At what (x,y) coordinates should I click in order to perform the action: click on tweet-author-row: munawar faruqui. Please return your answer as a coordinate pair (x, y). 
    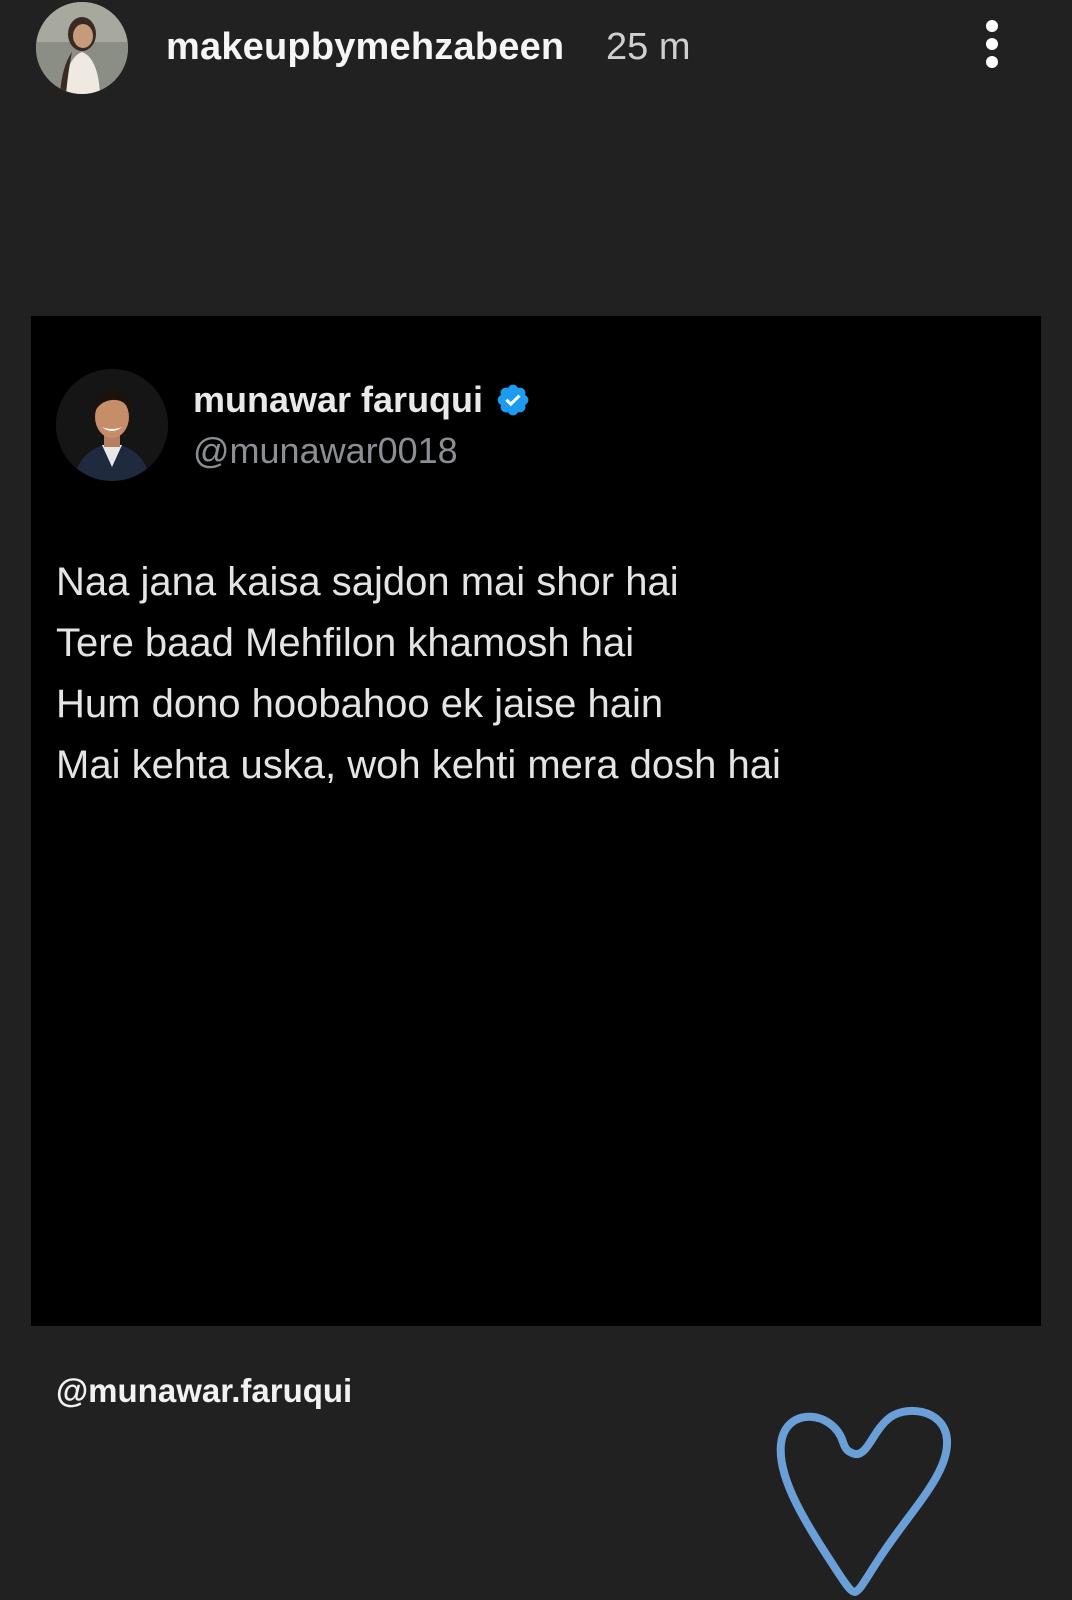
    Looking at the image, I should click on (362, 400).